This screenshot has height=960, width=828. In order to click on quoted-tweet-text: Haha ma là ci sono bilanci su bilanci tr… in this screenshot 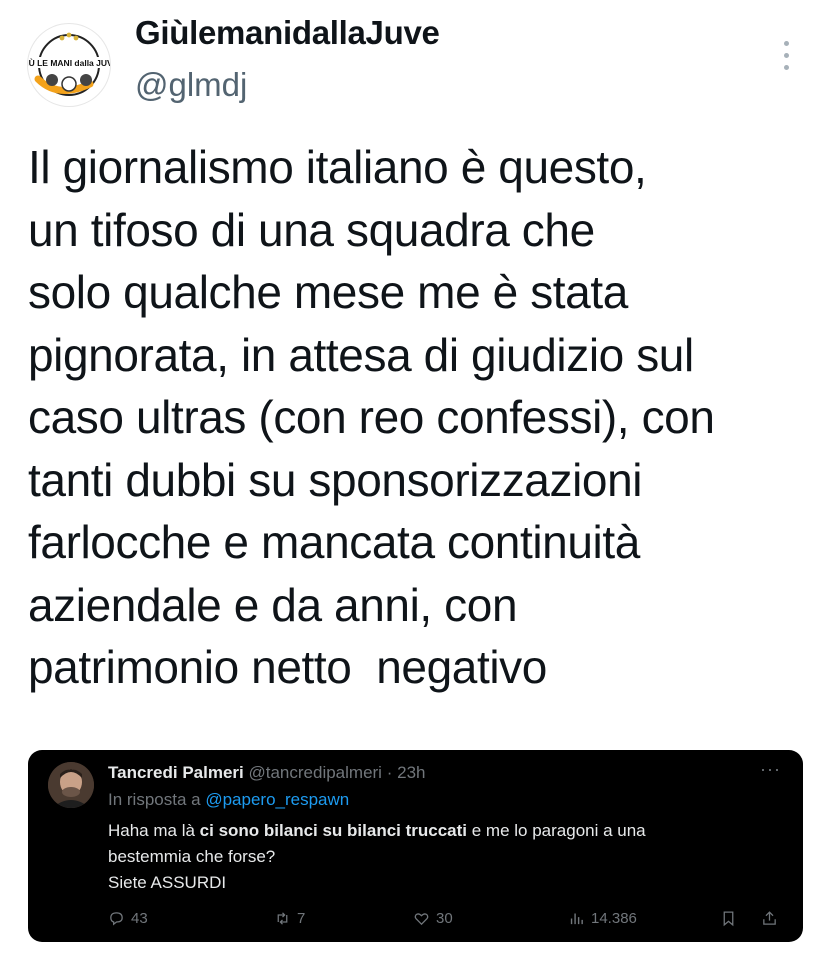, I will do `click(448, 857)`.